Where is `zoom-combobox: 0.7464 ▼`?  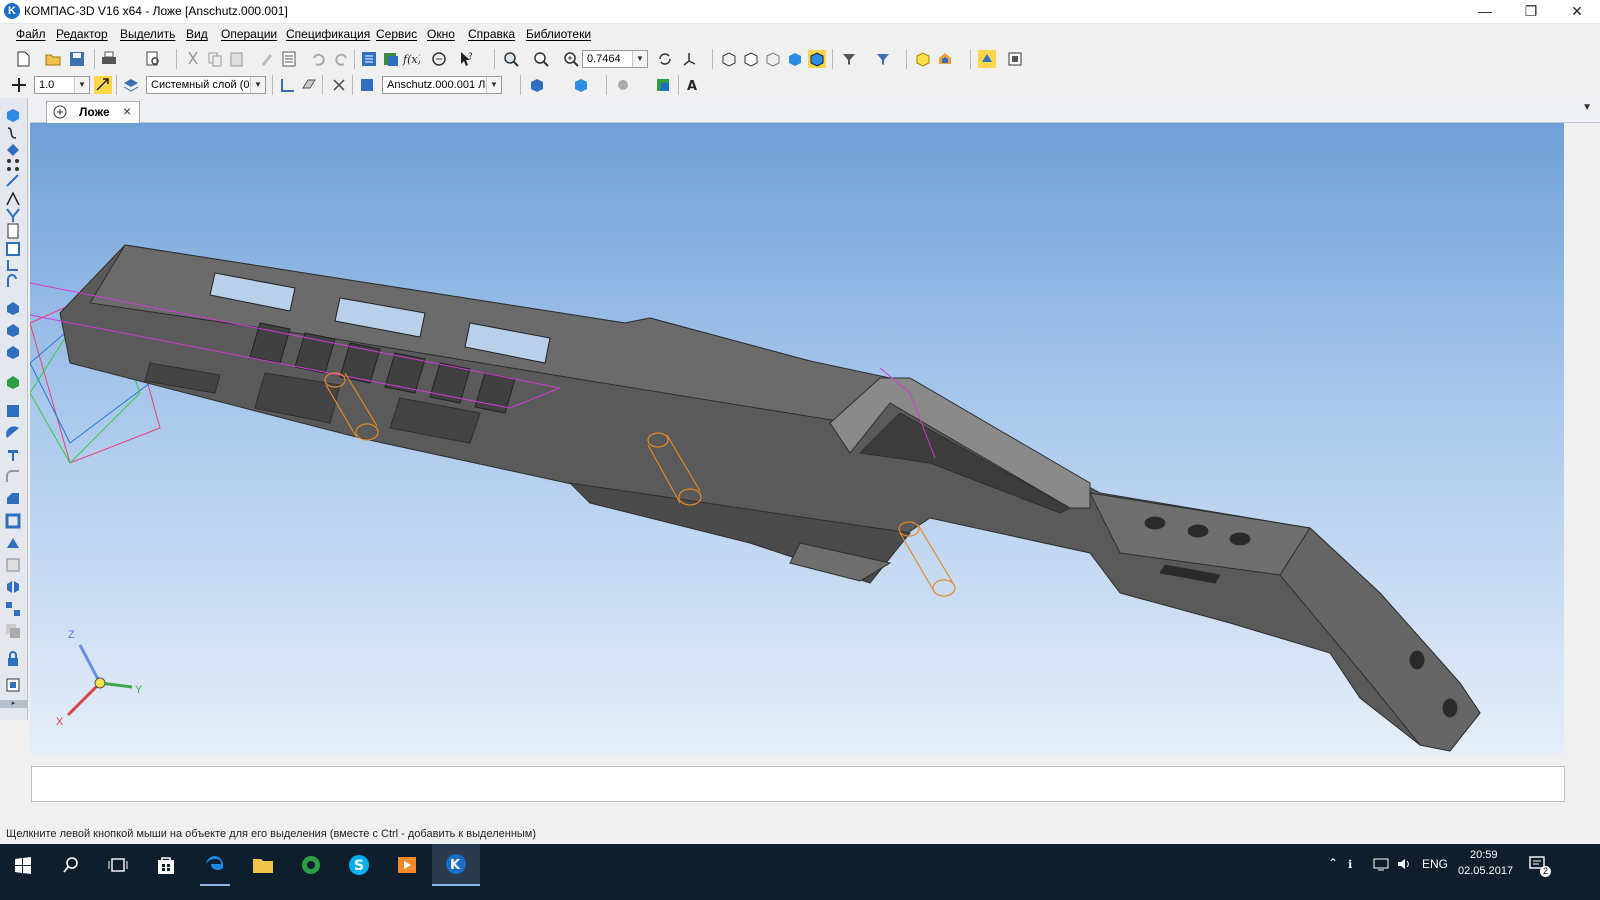
zoom-combobox: 0.7464 ▼ is located at coordinates (615, 59).